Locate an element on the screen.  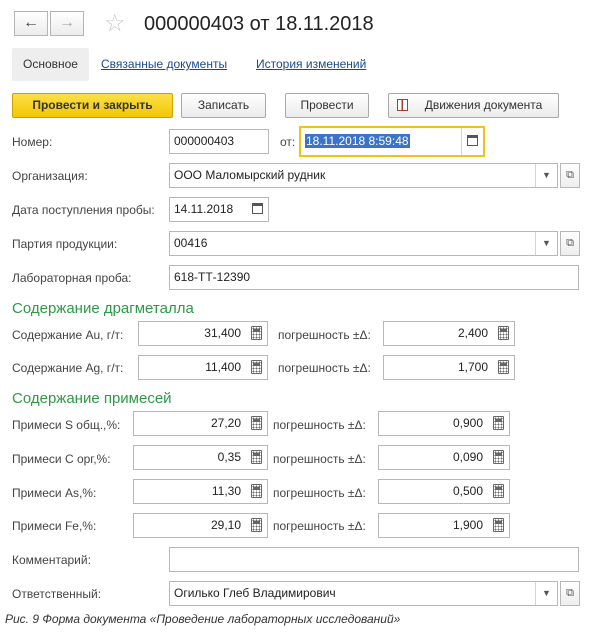
batch-label: Партия продукции: is located at coordinates (65, 244).